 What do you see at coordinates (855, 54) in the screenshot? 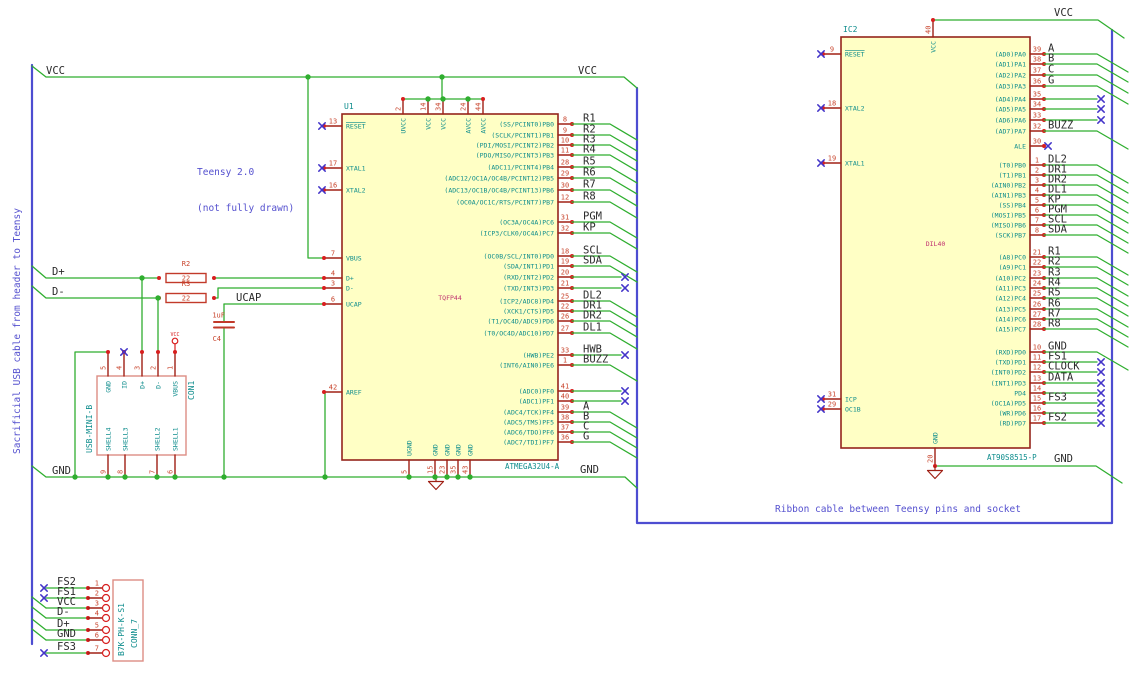
I see `schematic-text: RESET` at bounding box center [855, 54].